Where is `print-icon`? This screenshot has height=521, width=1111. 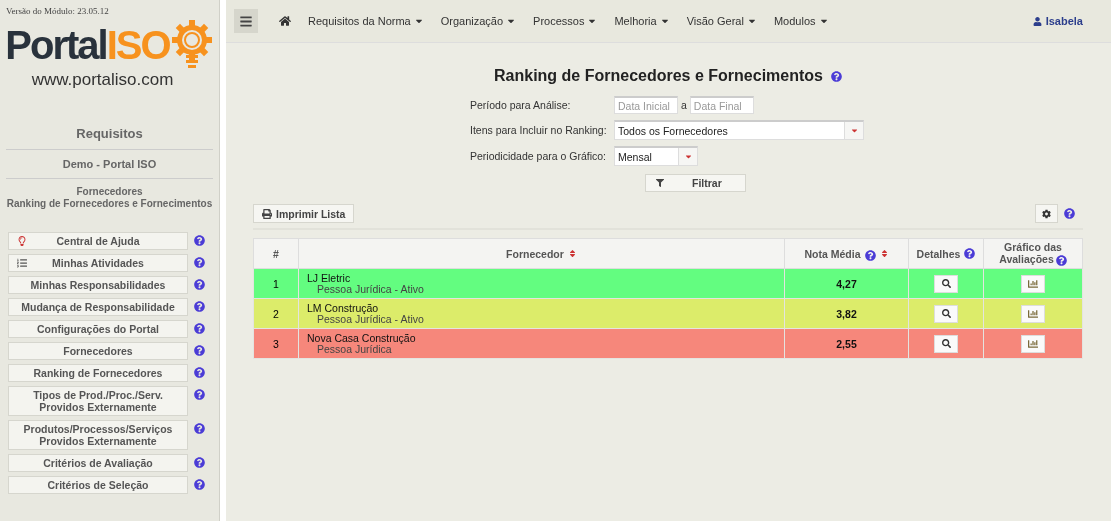 print-icon is located at coordinates (267, 213).